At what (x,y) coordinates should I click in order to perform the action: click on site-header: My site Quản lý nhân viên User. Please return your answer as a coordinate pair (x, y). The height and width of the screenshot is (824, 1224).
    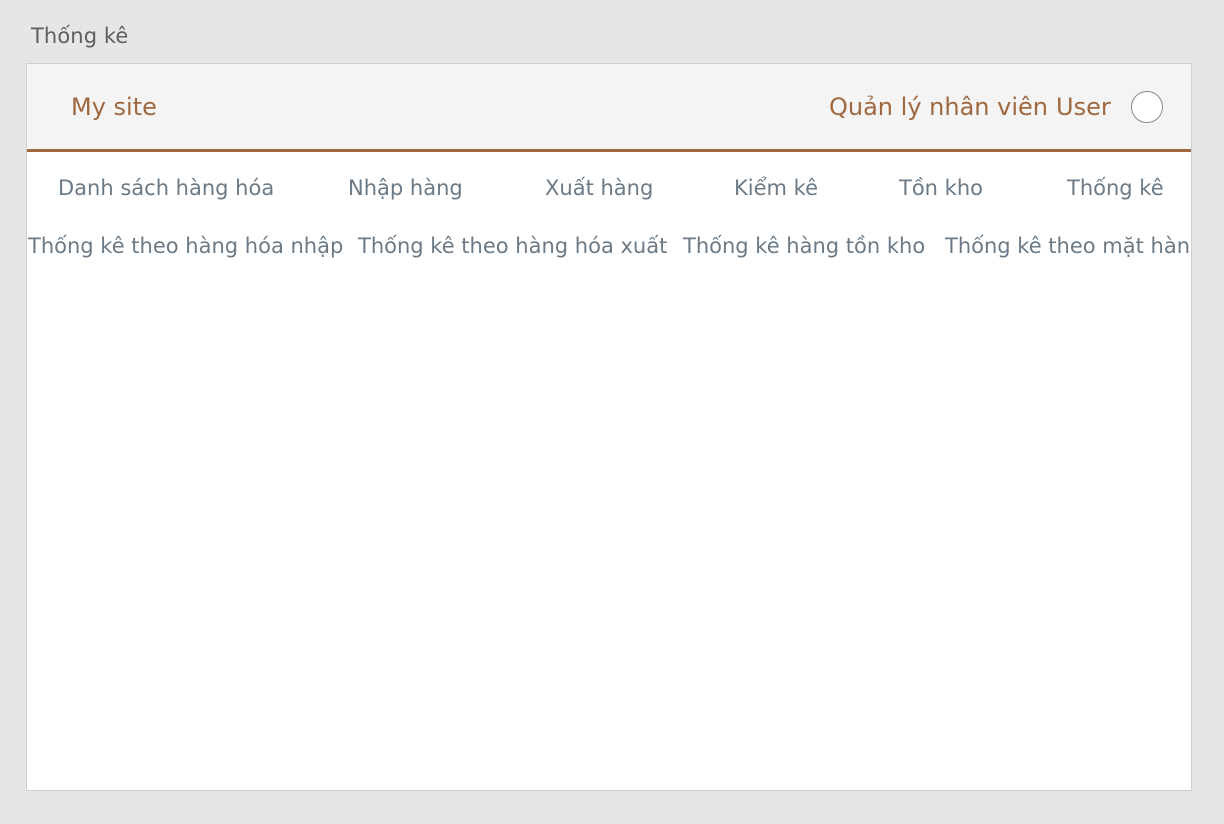
    Looking at the image, I should click on (609, 108).